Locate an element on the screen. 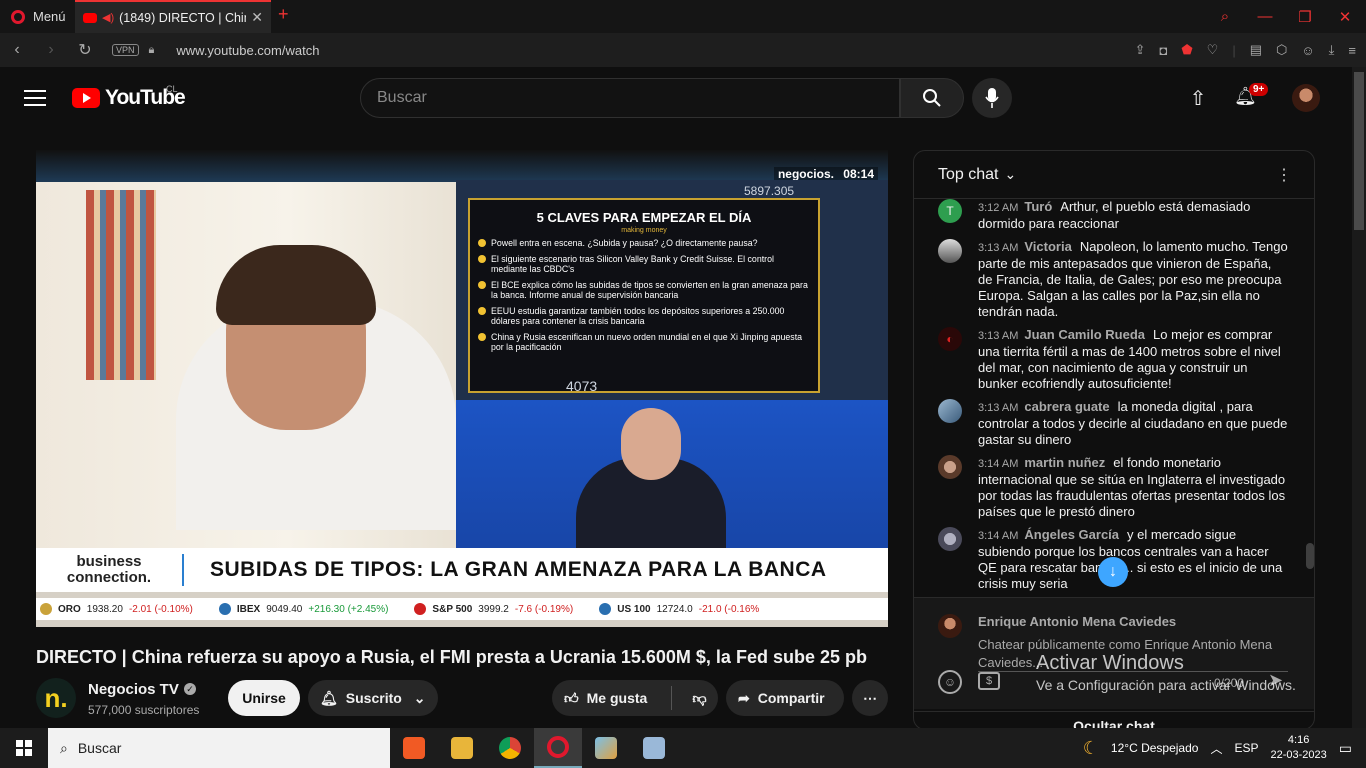 The width and height of the screenshot is (1366, 768). share-arrow-icon: ➦ is located at coordinates (744, 697).